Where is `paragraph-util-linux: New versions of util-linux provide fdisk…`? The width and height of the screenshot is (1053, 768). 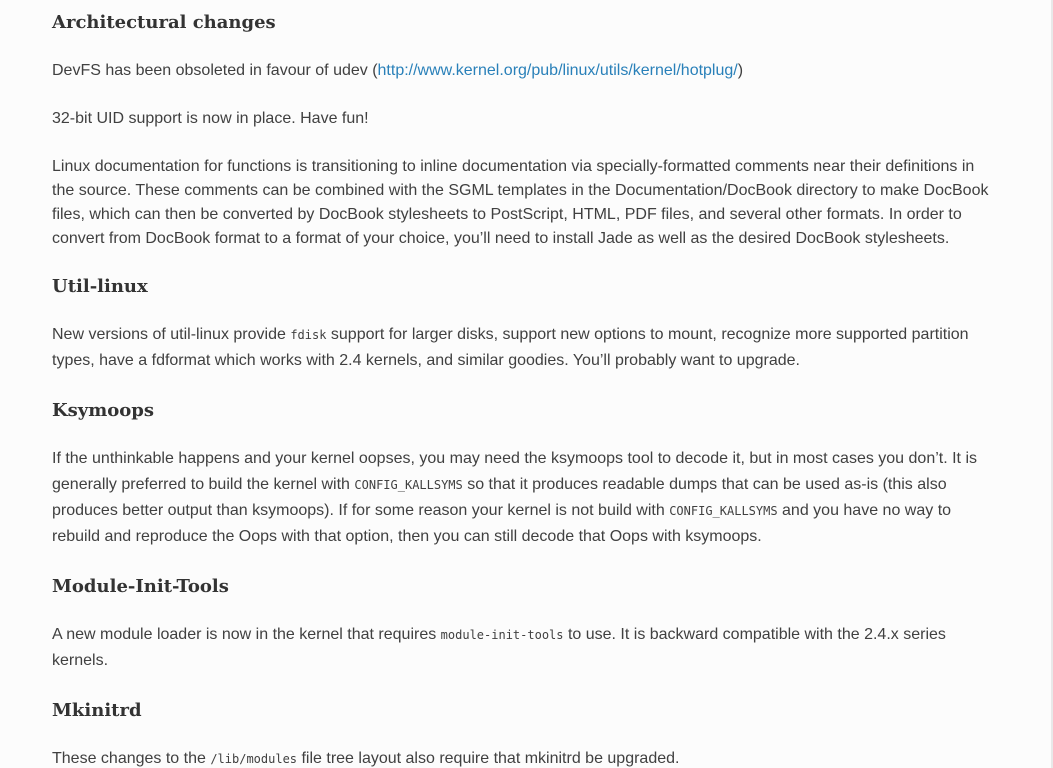 paragraph-util-linux: New versions of util-linux provide fdisk… is located at coordinates (524, 348).